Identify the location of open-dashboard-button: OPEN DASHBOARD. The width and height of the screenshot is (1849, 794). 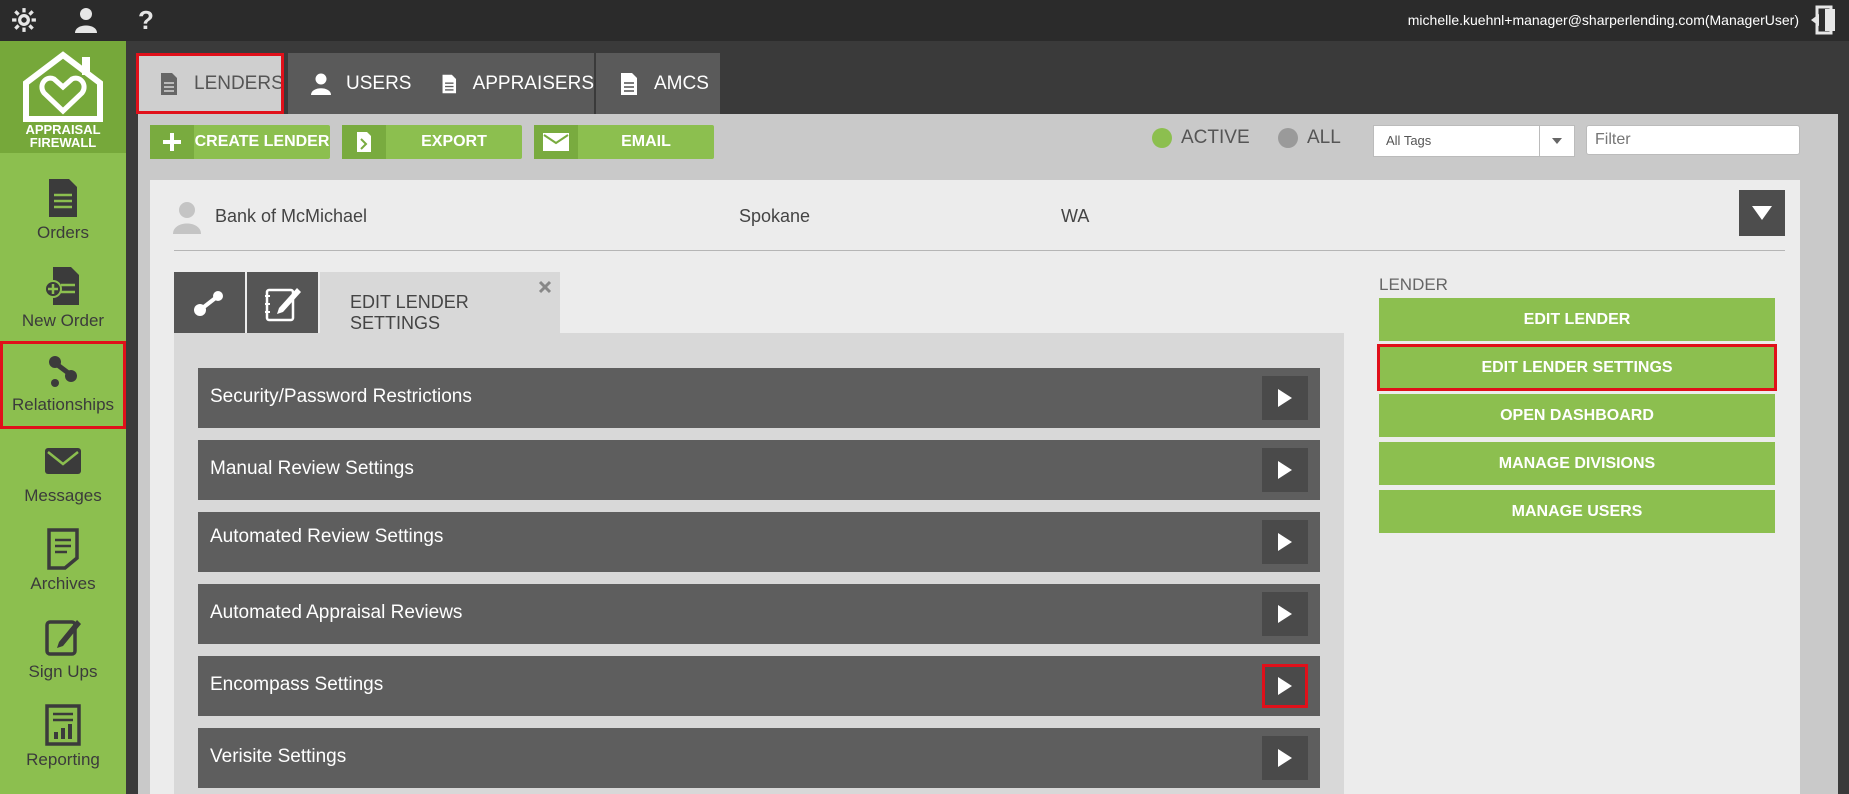
(1577, 415).